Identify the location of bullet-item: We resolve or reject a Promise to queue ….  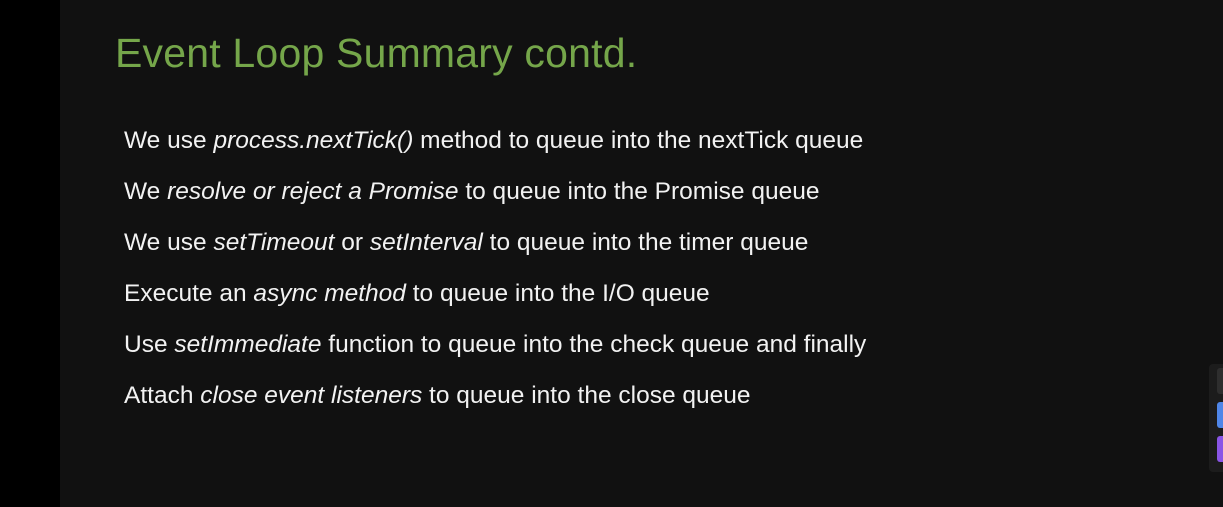
(495, 198).